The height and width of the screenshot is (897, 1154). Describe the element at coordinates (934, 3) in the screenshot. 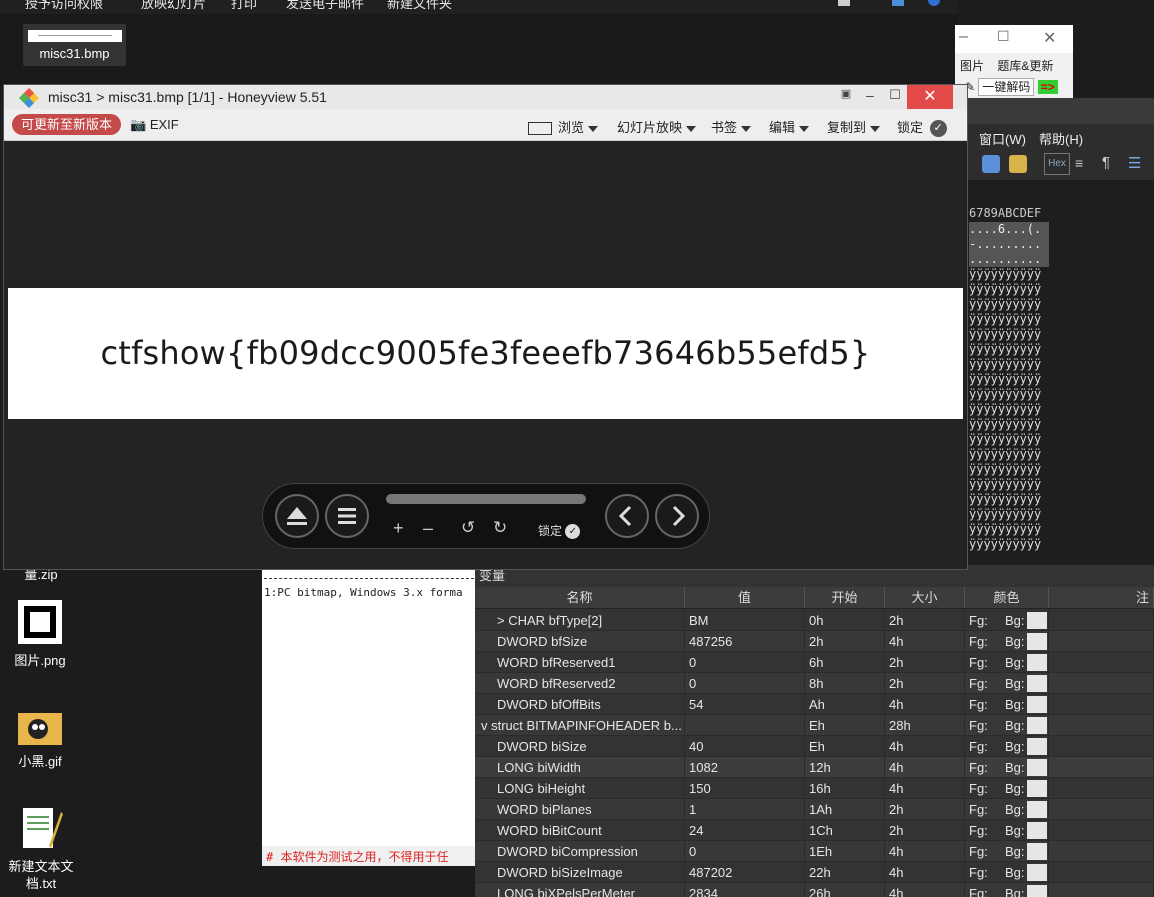

I see `help-icon` at that location.